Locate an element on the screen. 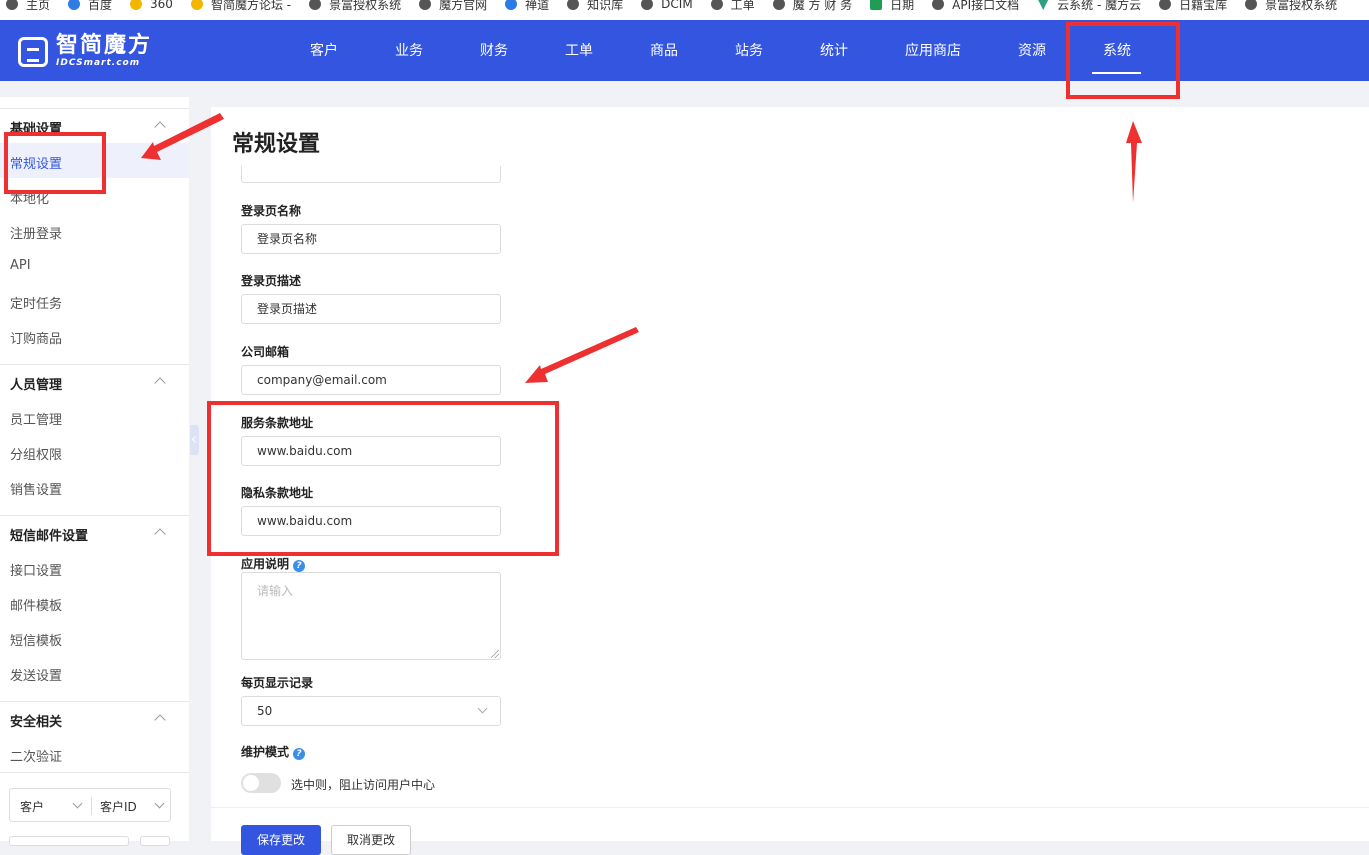 The width and height of the screenshot is (1369, 855). sidebar-item-order-products: 订购商品 is located at coordinates (36, 337).